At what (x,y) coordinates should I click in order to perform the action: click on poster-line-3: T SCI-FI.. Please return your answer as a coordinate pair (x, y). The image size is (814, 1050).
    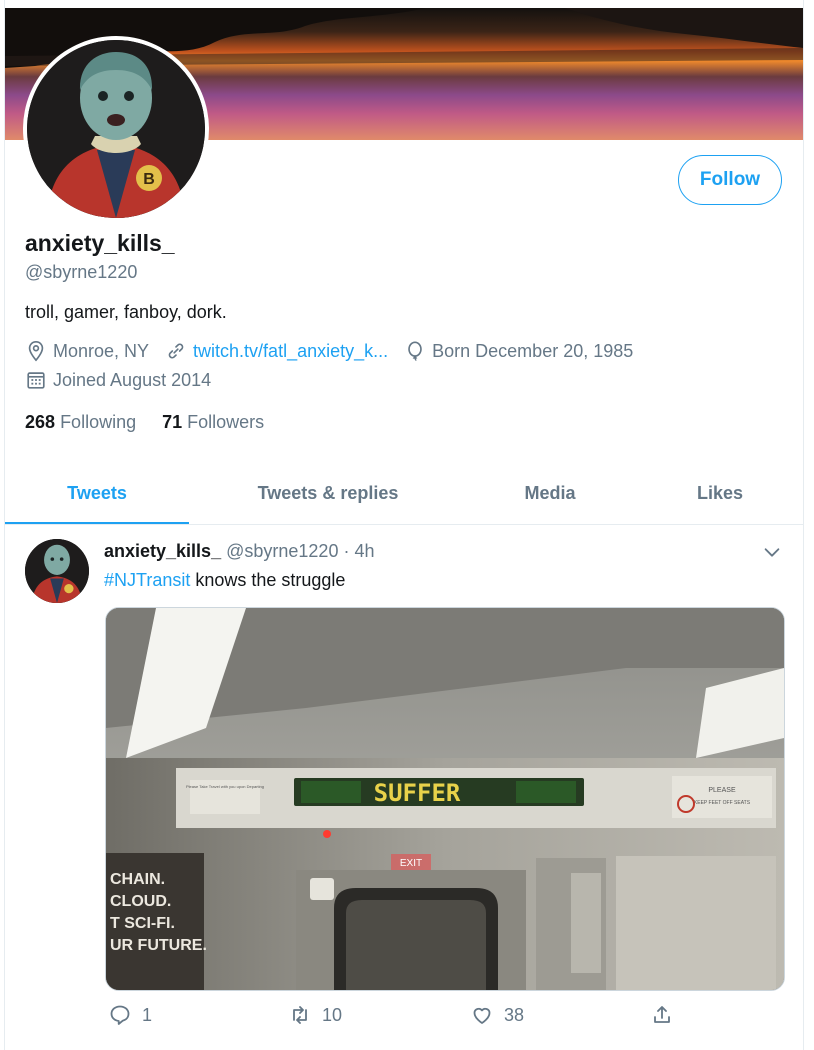
    Looking at the image, I should click on (142, 923).